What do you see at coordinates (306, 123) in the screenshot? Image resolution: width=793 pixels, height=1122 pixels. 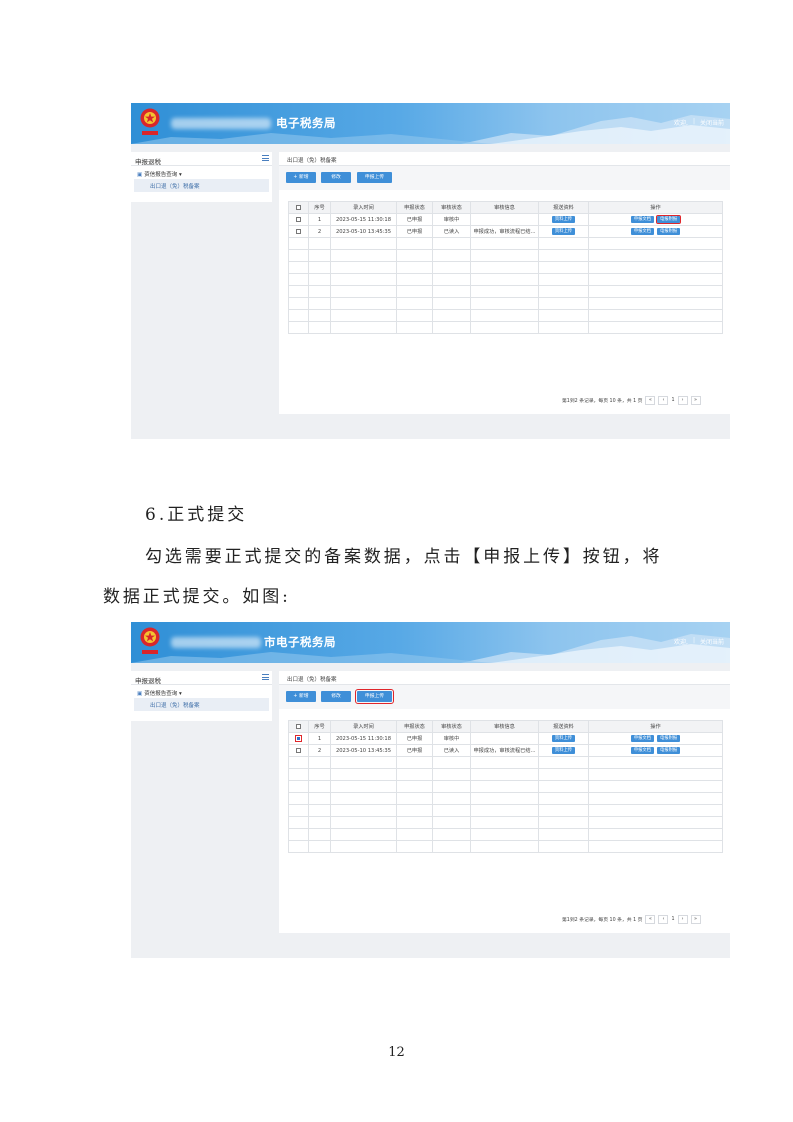 I see `site-title: 电子税务局` at bounding box center [306, 123].